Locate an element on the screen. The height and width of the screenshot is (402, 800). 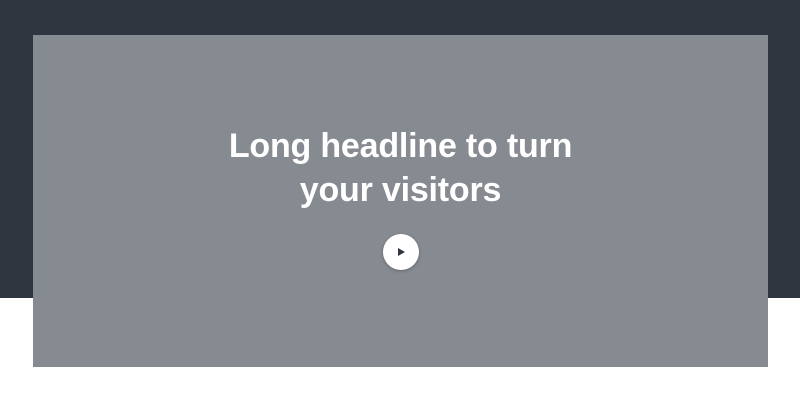
play-button is located at coordinates (400, 252).